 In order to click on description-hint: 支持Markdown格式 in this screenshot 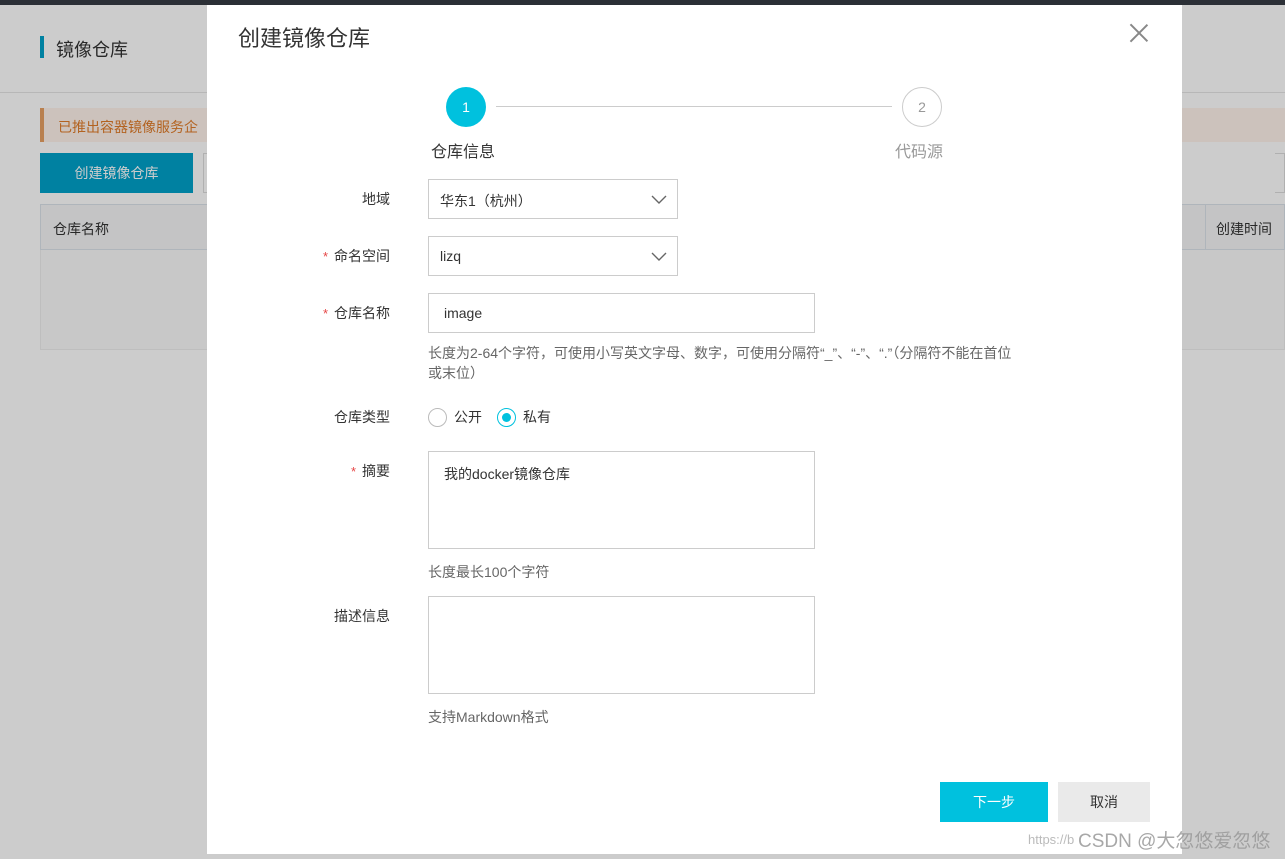, I will do `click(488, 717)`.